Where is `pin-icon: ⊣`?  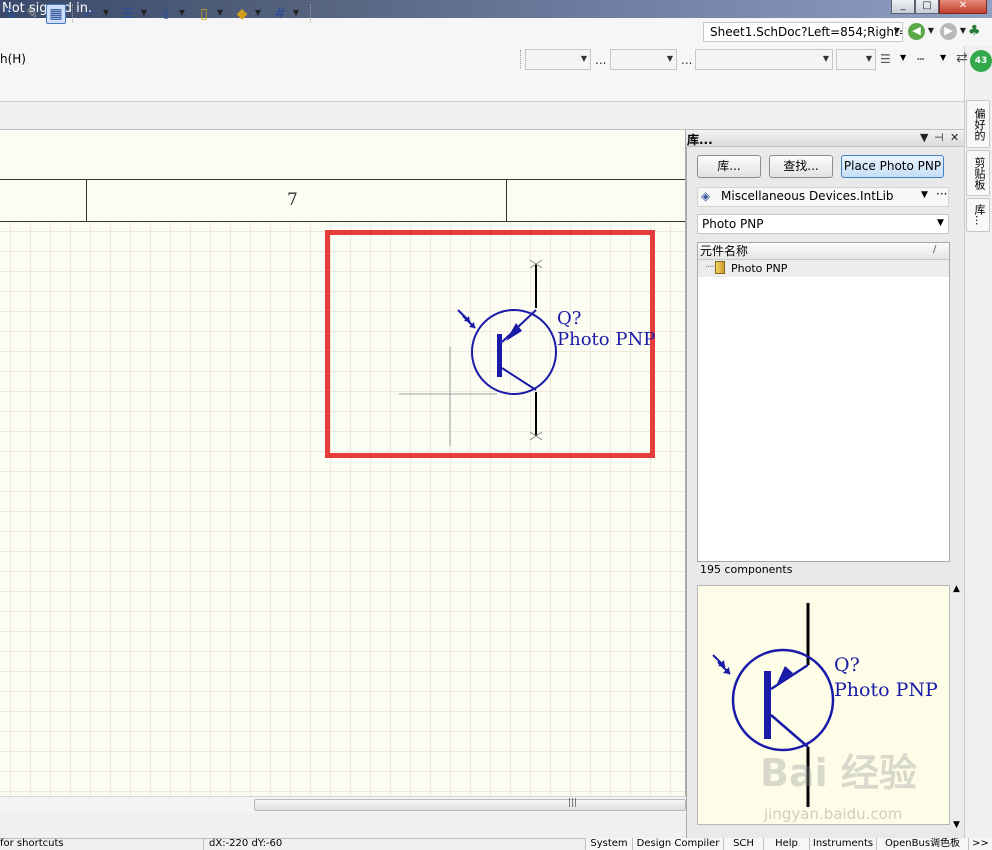
pin-icon: ⊣ is located at coordinates (939, 137).